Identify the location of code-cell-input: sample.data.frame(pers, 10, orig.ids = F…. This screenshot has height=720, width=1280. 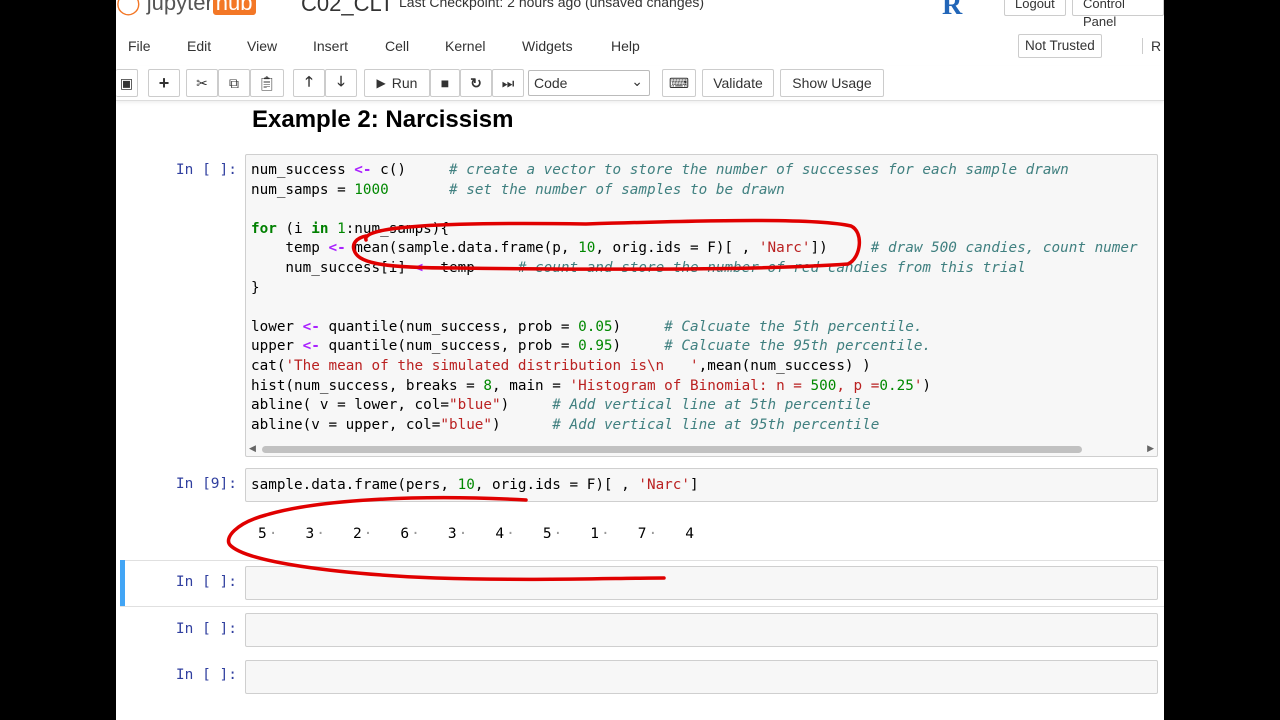
(701, 485).